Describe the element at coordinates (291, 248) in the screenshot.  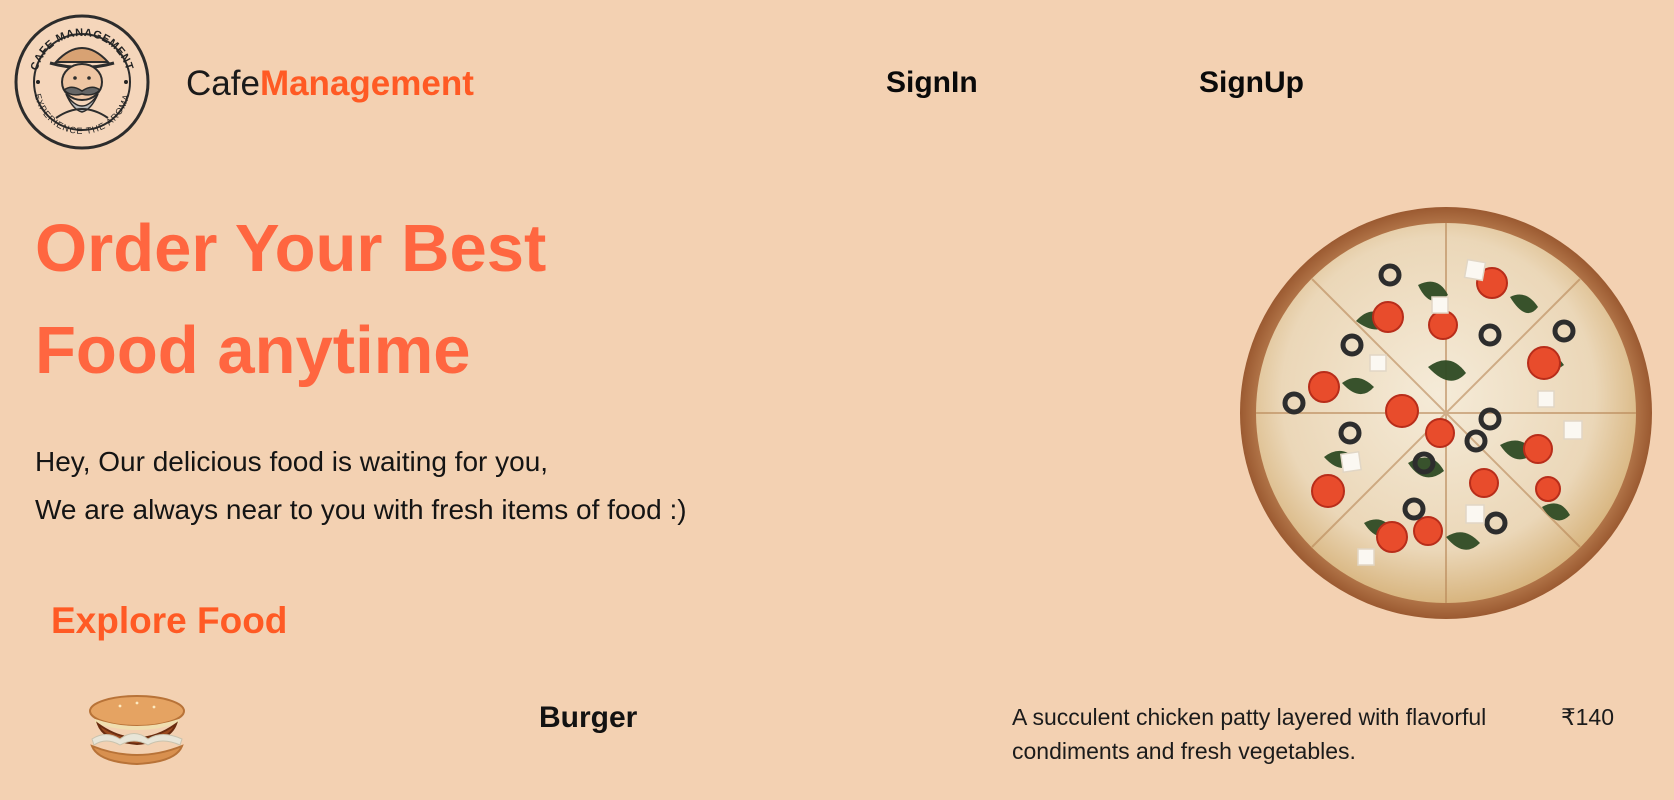
I see `hero-title-line1: Order Your Best` at that location.